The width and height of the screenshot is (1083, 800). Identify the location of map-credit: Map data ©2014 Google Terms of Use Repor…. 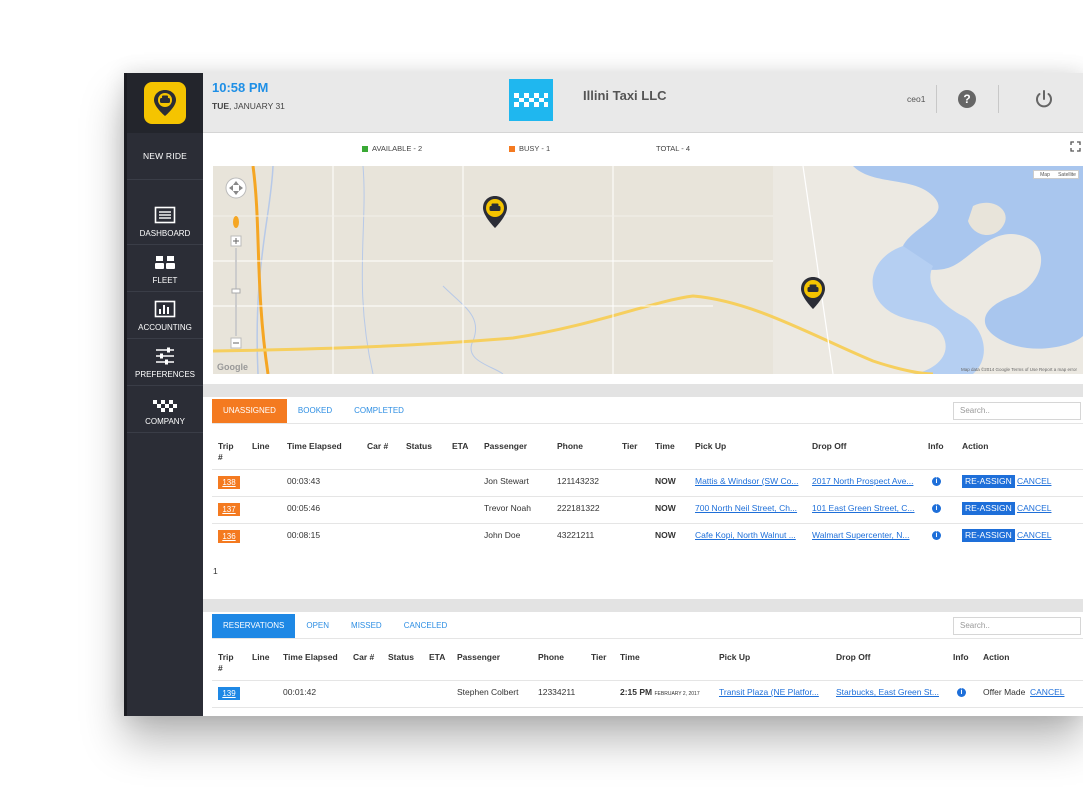
(1018, 369).